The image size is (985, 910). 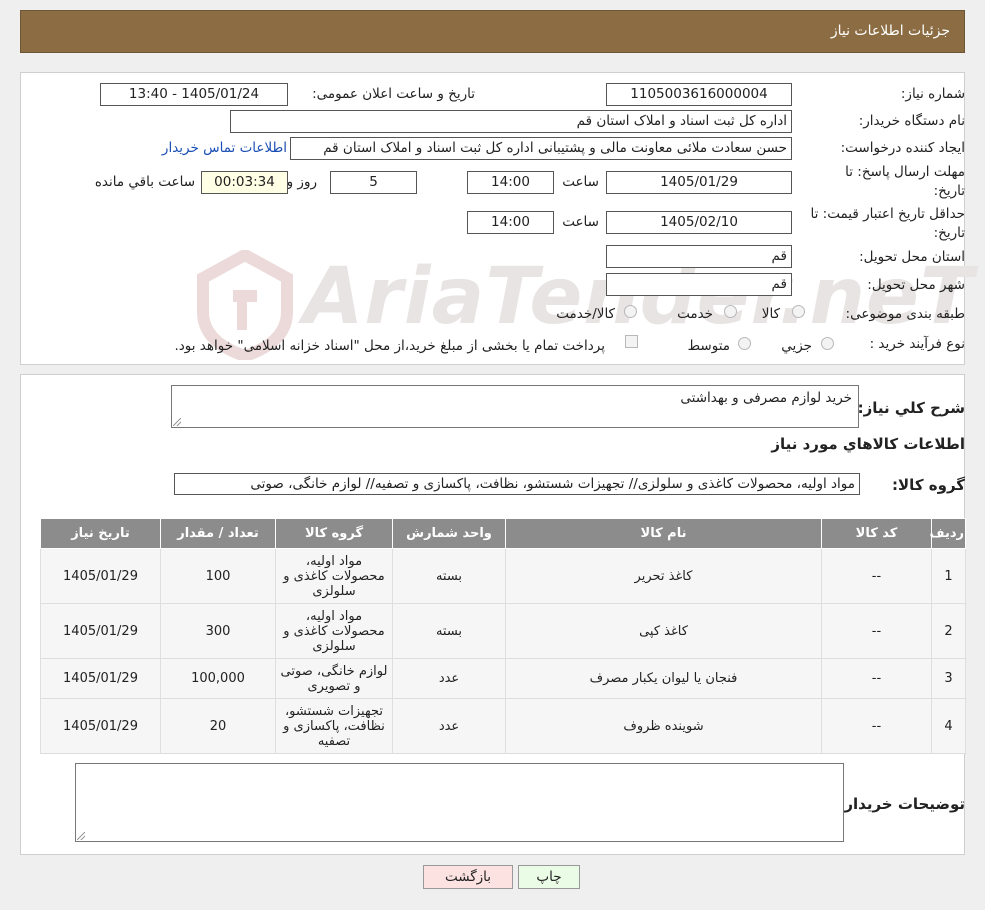 I want to click on buyer-org-field: اداره کل ثبت اسناد و املاک استان قم, so click(x=511, y=121).